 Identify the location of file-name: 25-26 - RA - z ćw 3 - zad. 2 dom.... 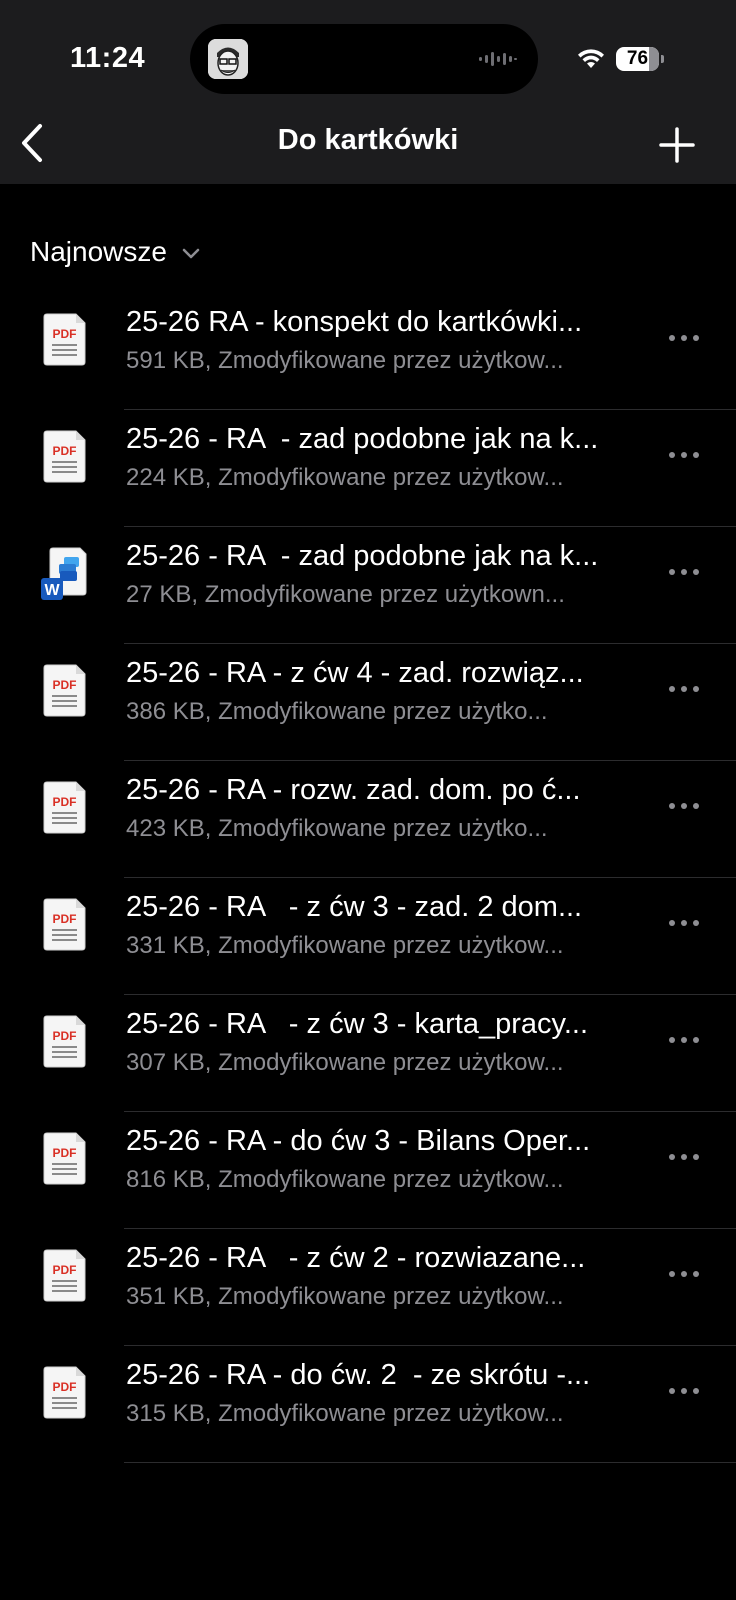
(354, 907).